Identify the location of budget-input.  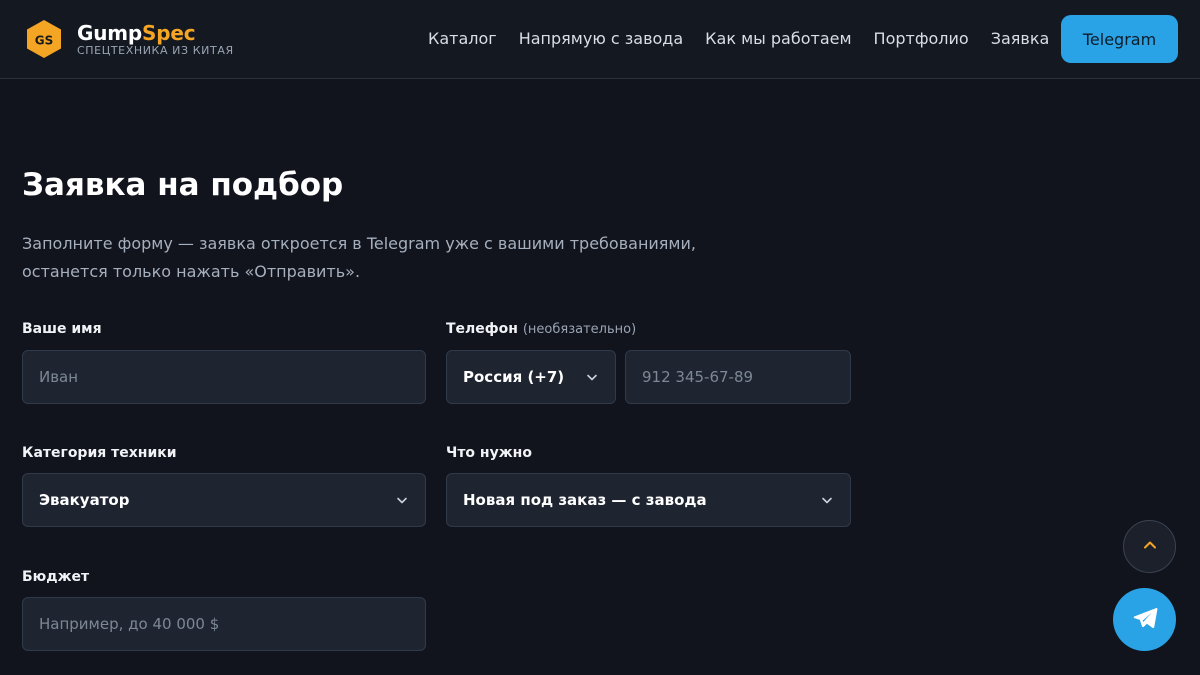
(224, 624).